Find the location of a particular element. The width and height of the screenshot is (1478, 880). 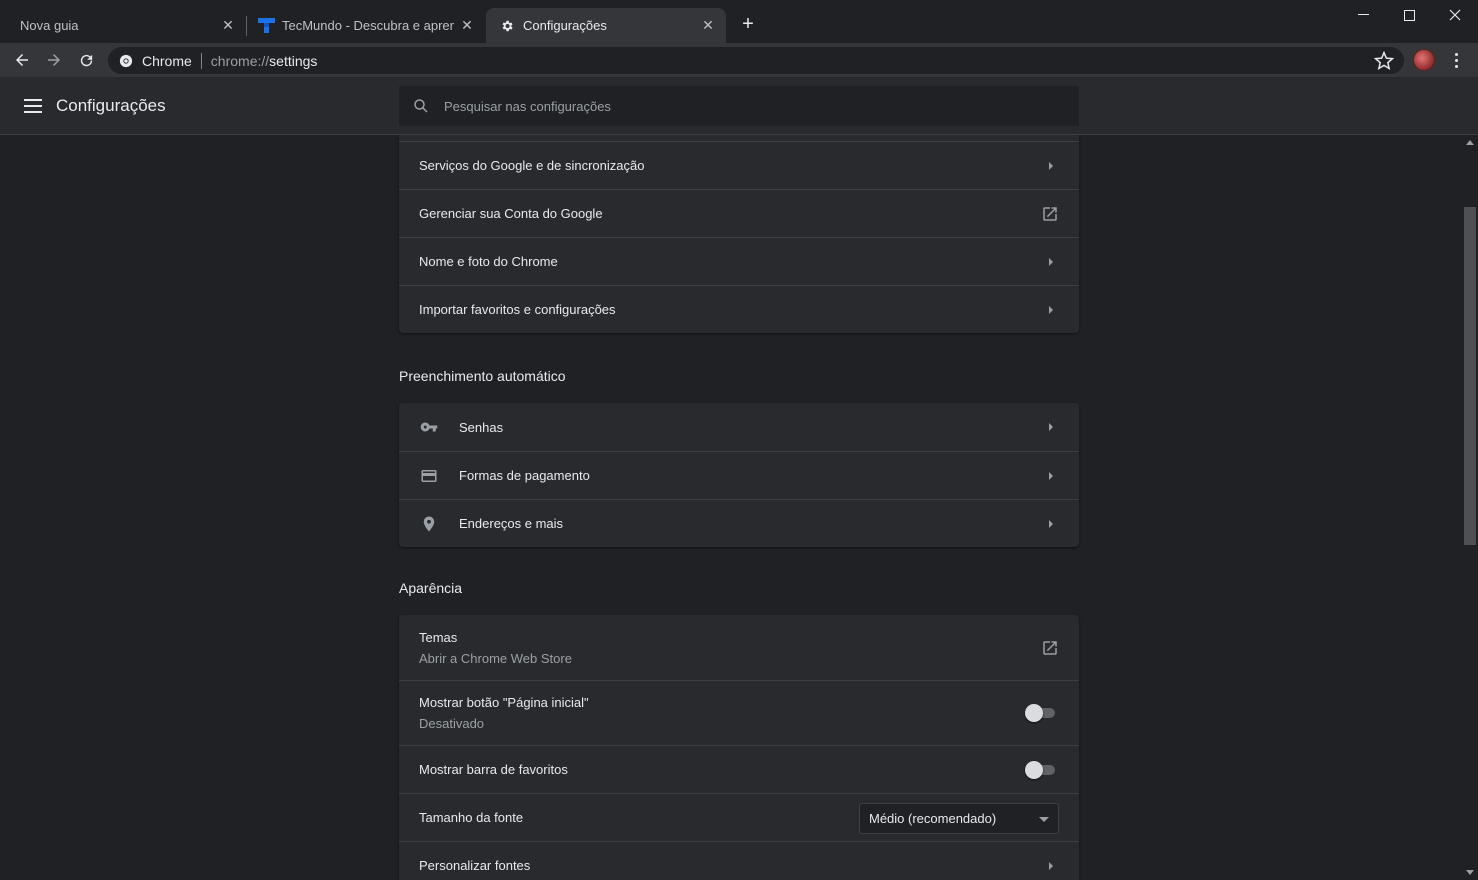

arrow-right-icon is located at coordinates (54, 60).